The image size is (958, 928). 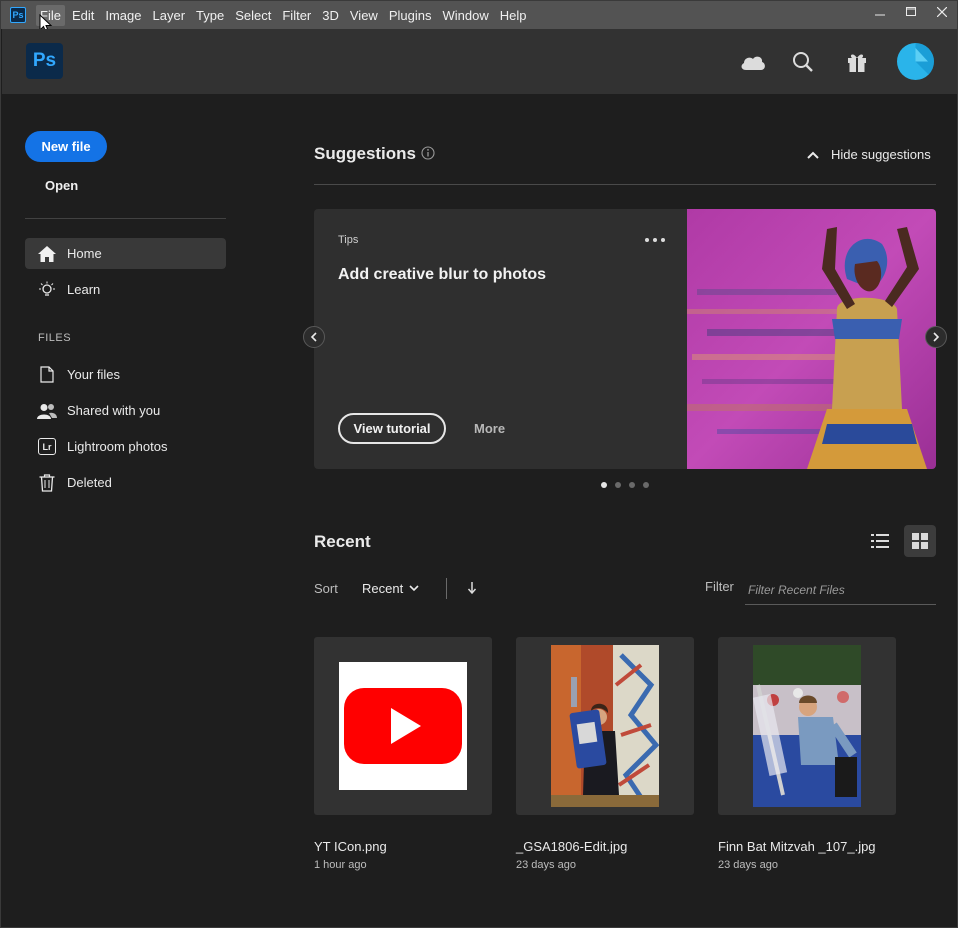 I want to click on menu-help: Help, so click(x=513, y=15).